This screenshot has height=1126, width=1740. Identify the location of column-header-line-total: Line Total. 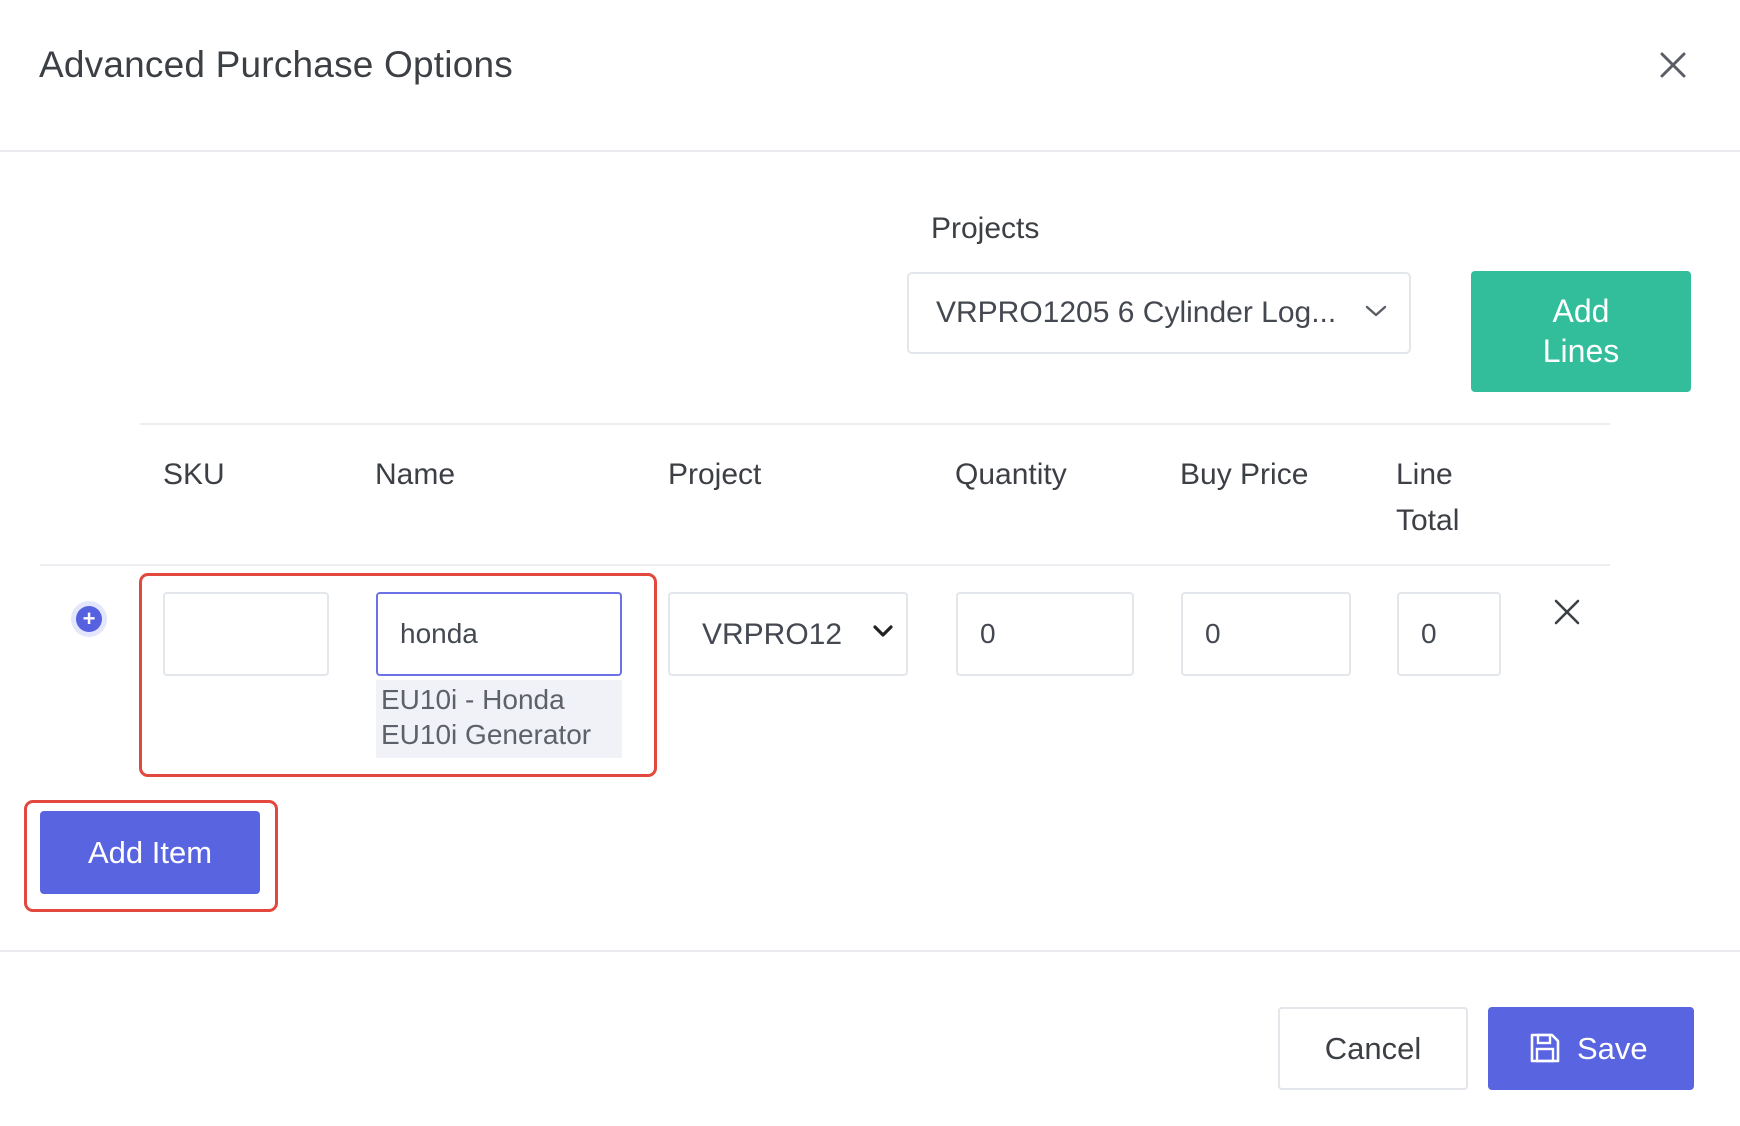
(1428, 497).